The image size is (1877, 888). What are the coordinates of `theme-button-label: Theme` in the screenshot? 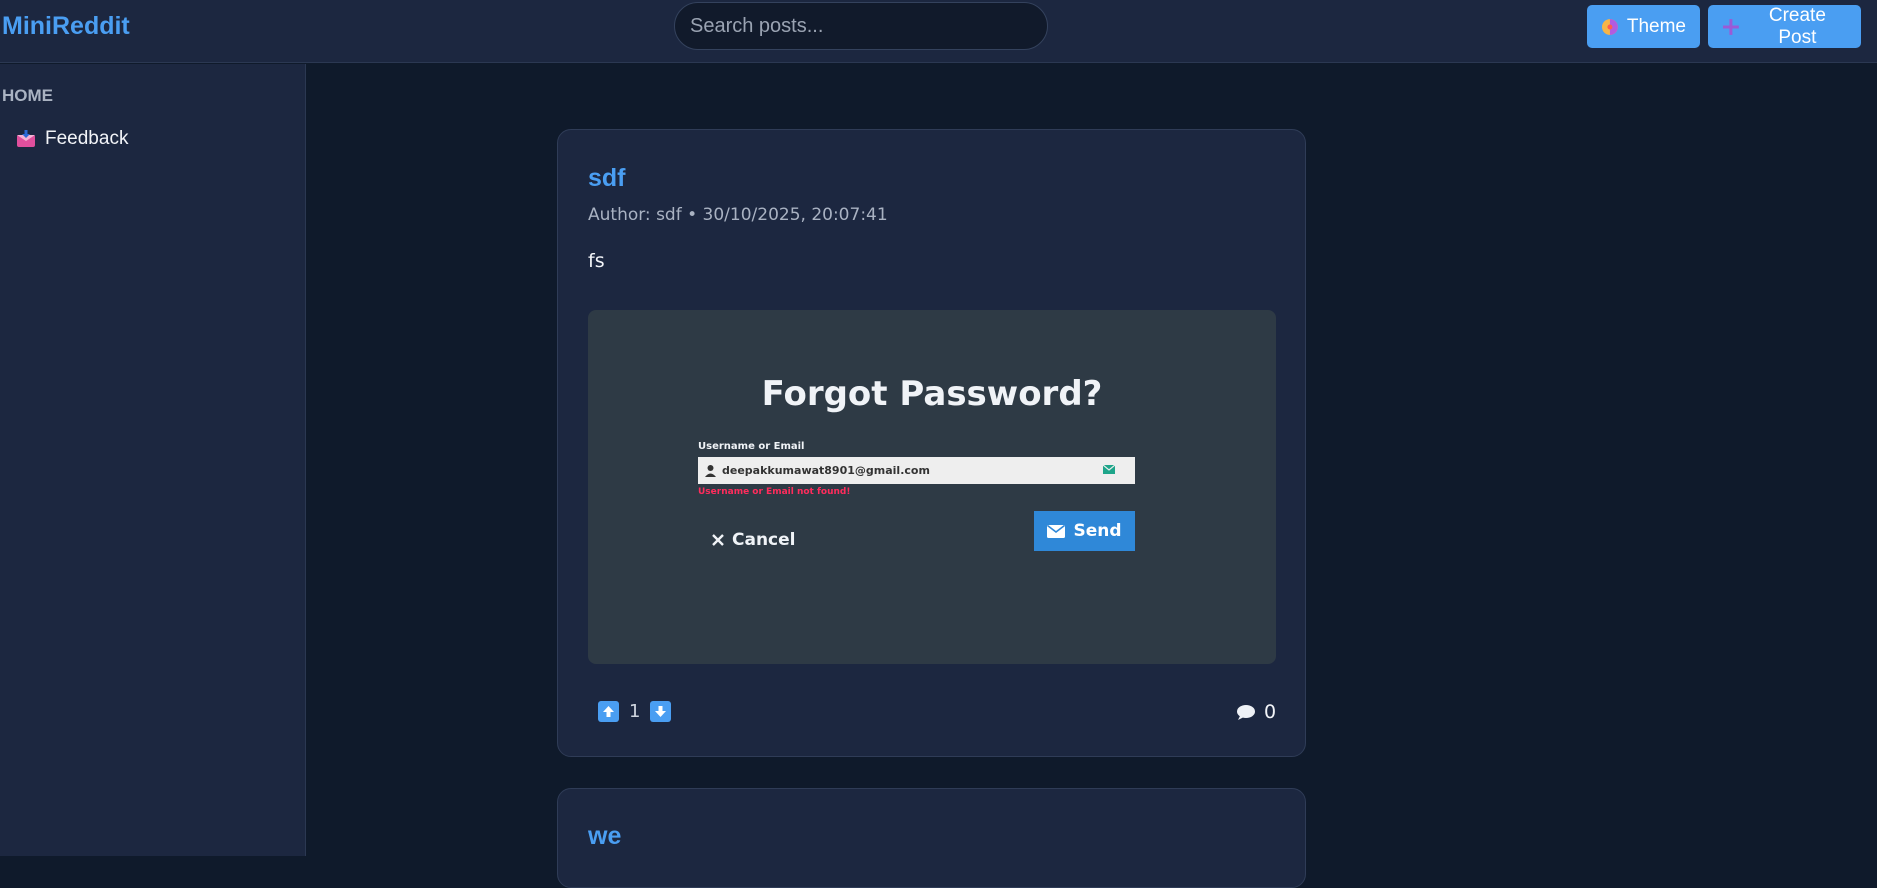 It's located at (1656, 26).